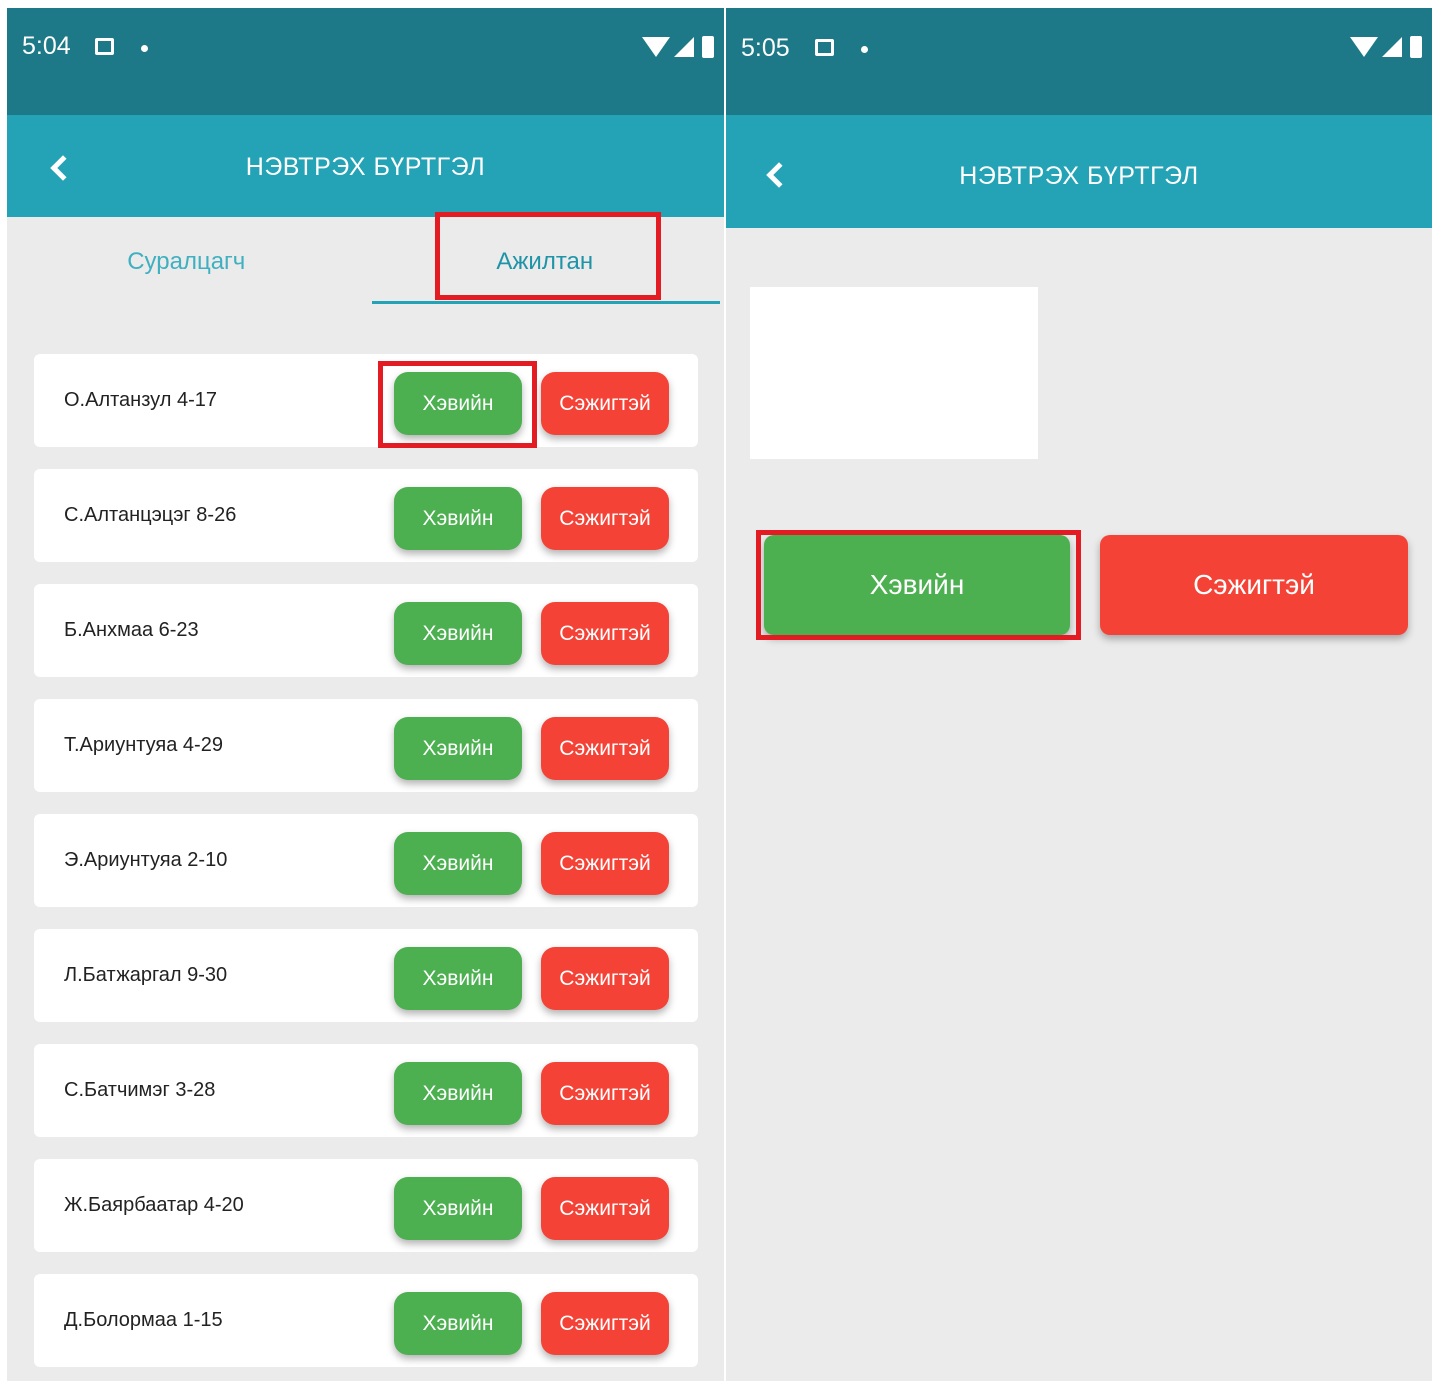 The image size is (1432, 1381). Describe the element at coordinates (366, 1090) in the screenshot. I see `list-item: С.Батчимэг 3-28 Хэвийн Сэжигтэй` at that location.